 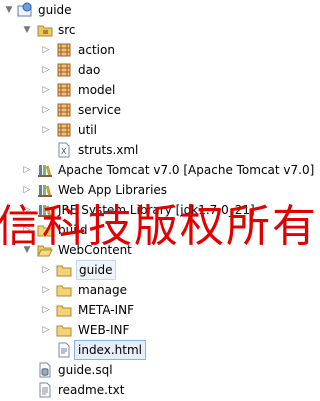 I want to click on tree-item-label: META-INF, so click(x=106, y=310).